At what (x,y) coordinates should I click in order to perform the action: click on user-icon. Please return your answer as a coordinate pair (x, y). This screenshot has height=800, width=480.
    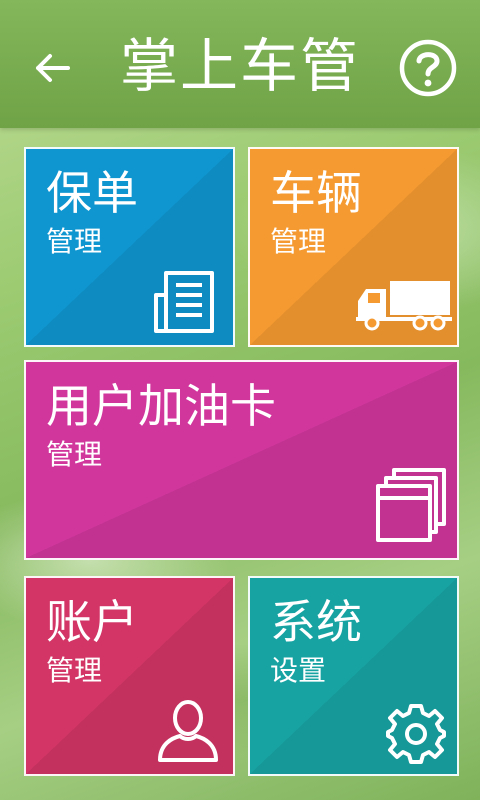
    Looking at the image, I should click on (188, 731).